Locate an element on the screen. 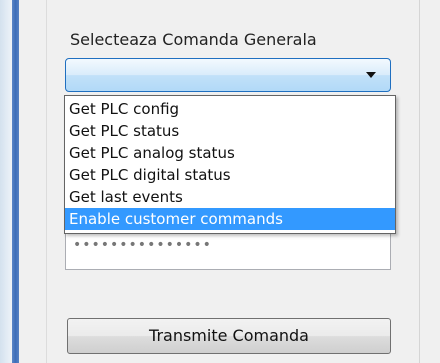 This screenshot has width=440, height=363. dropdown-item-get-plc-analog-status: Get PLC analog status is located at coordinates (230, 153).